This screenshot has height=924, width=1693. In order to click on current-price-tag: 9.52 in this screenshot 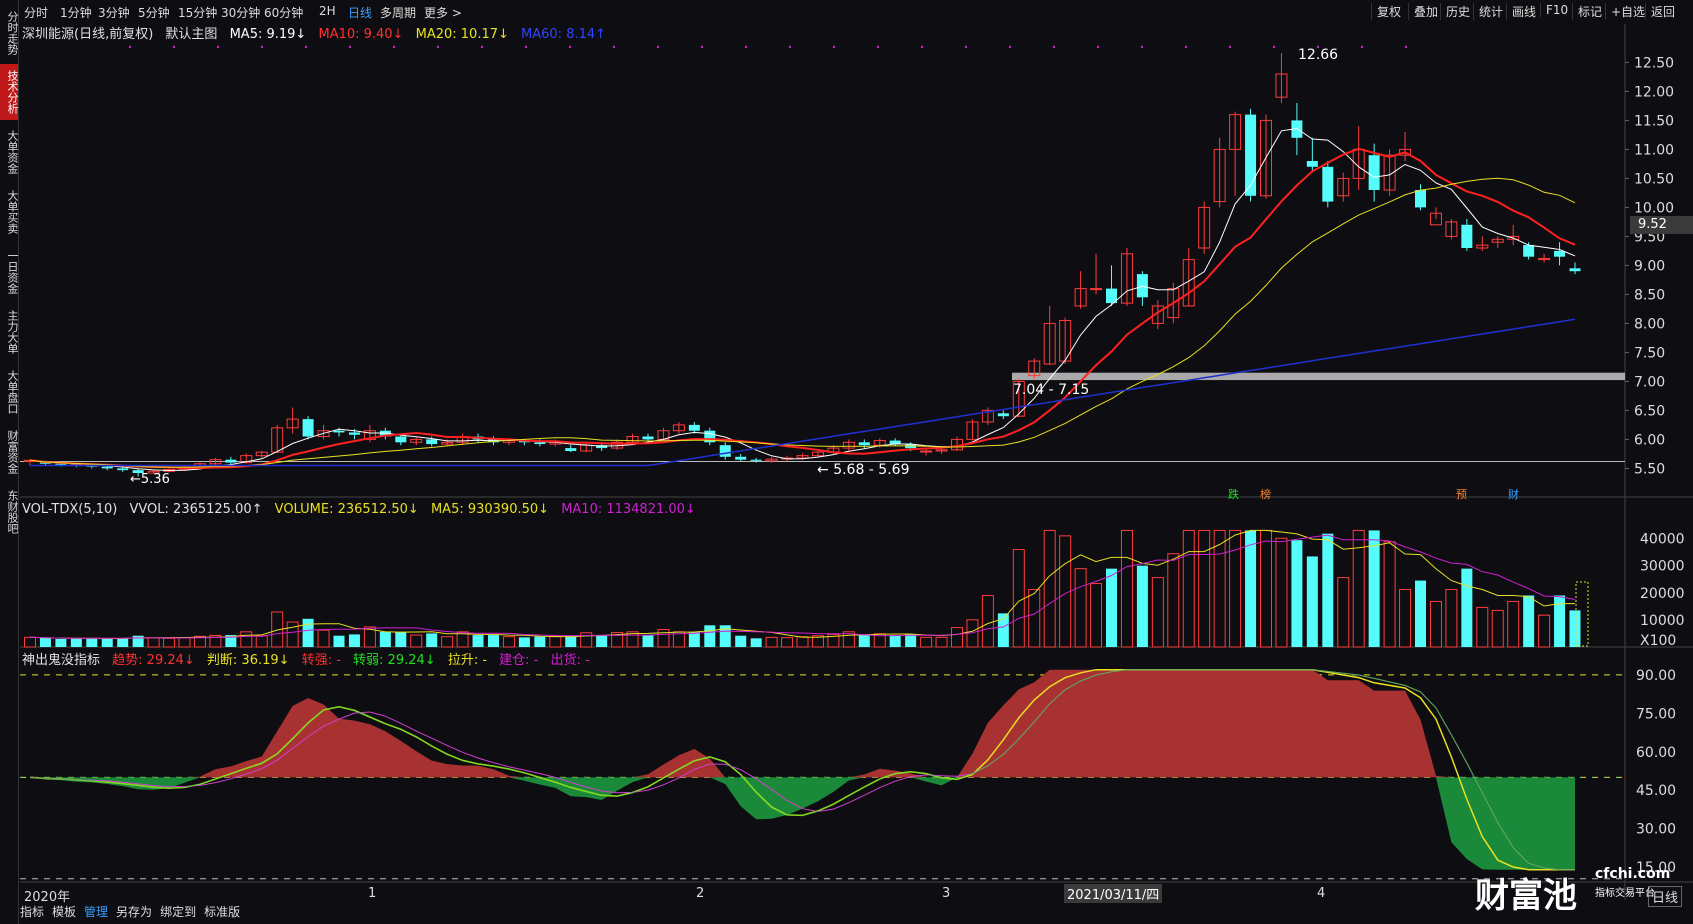, I will do `click(1661, 225)`.